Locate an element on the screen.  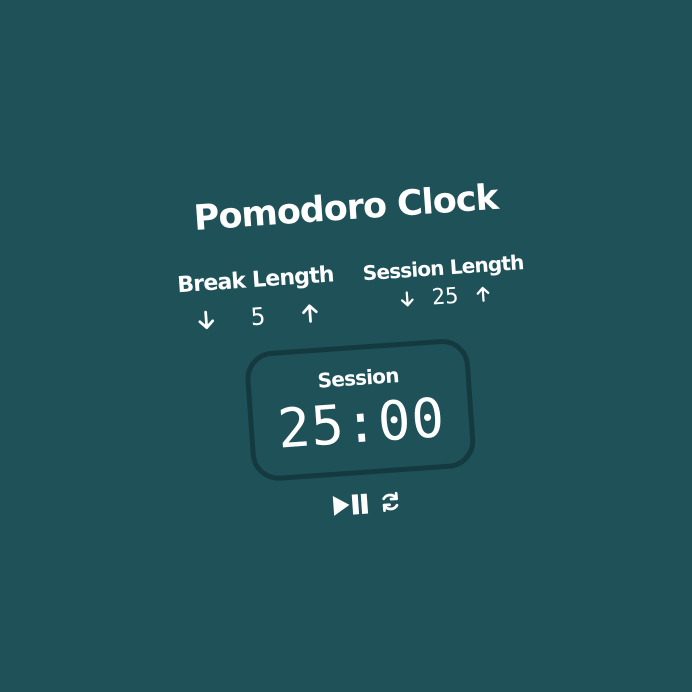
break-stepper: 5 is located at coordinates (257, 316).